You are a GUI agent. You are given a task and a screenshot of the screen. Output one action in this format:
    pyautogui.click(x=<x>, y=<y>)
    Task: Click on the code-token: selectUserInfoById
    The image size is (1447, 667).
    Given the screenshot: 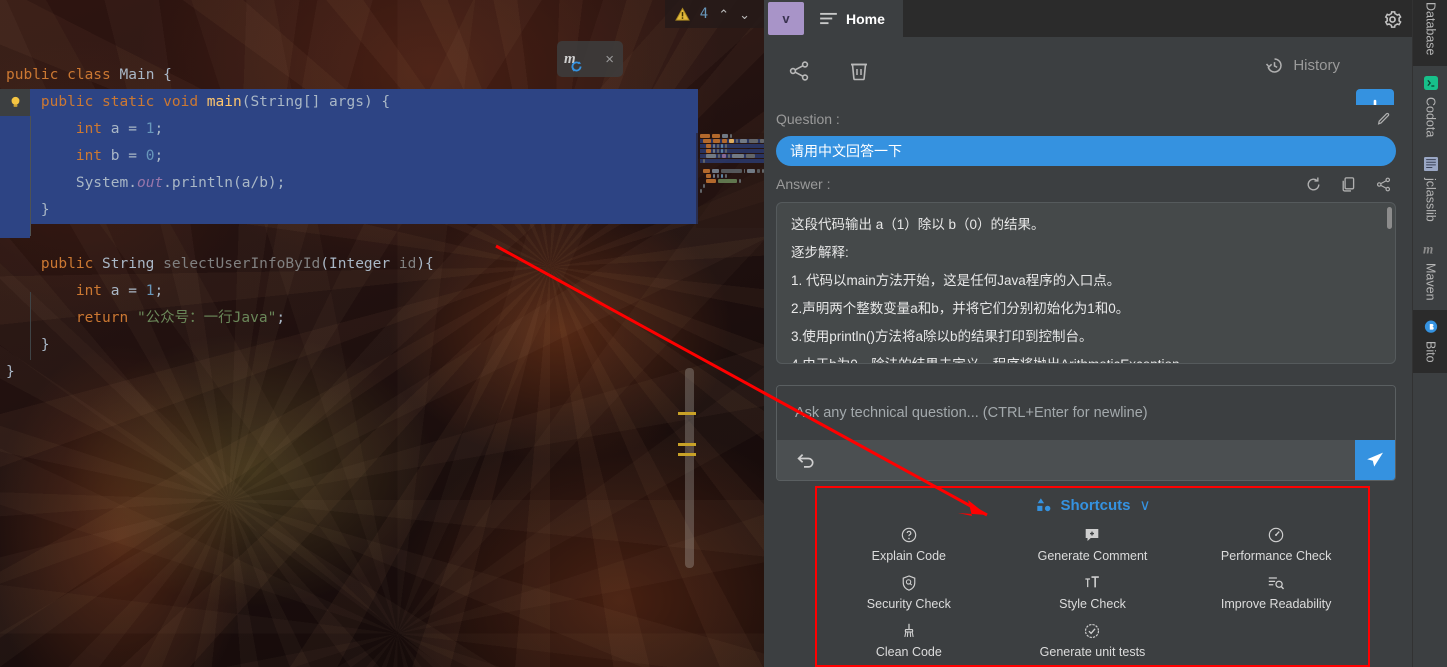 What is the action you would take?
    pyautogui.click(x=242, y=264)
    